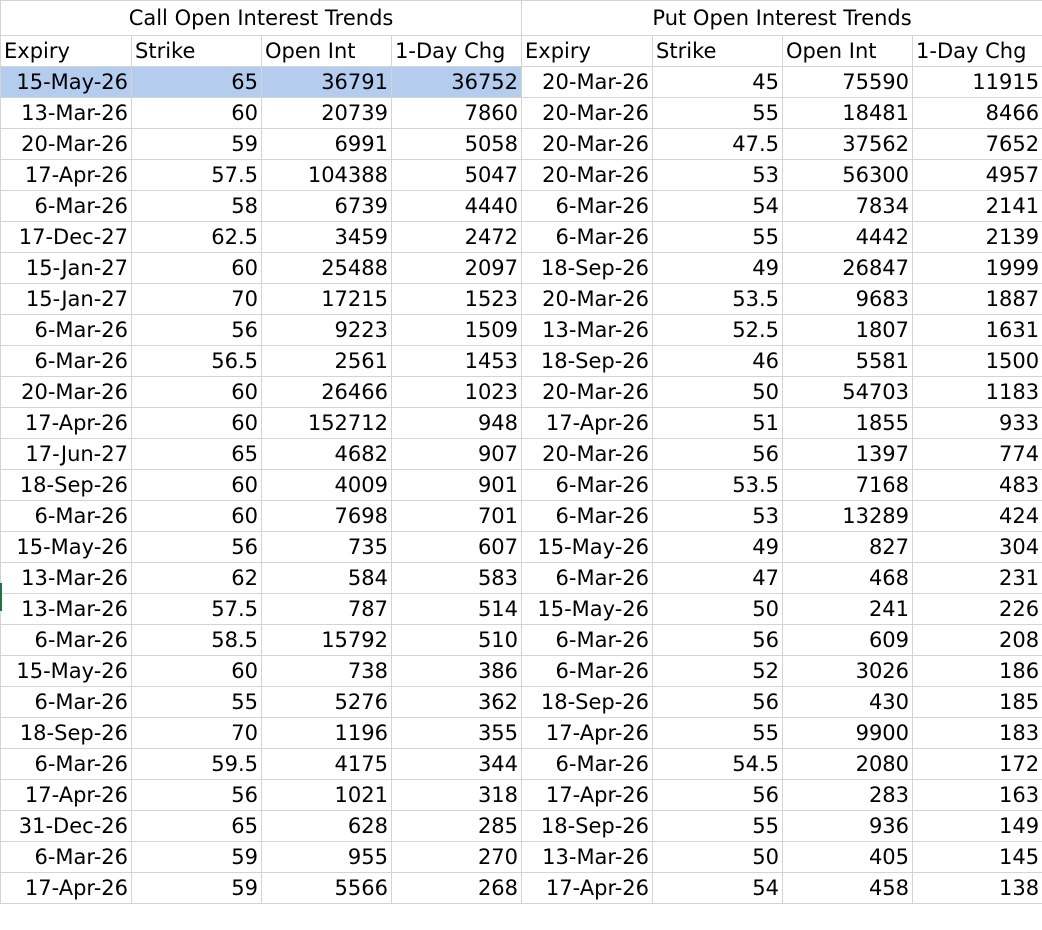 The height and width of the screenshot is (930, 1042). I want to click on put-open-int-cell: 458, so click(848, 888).